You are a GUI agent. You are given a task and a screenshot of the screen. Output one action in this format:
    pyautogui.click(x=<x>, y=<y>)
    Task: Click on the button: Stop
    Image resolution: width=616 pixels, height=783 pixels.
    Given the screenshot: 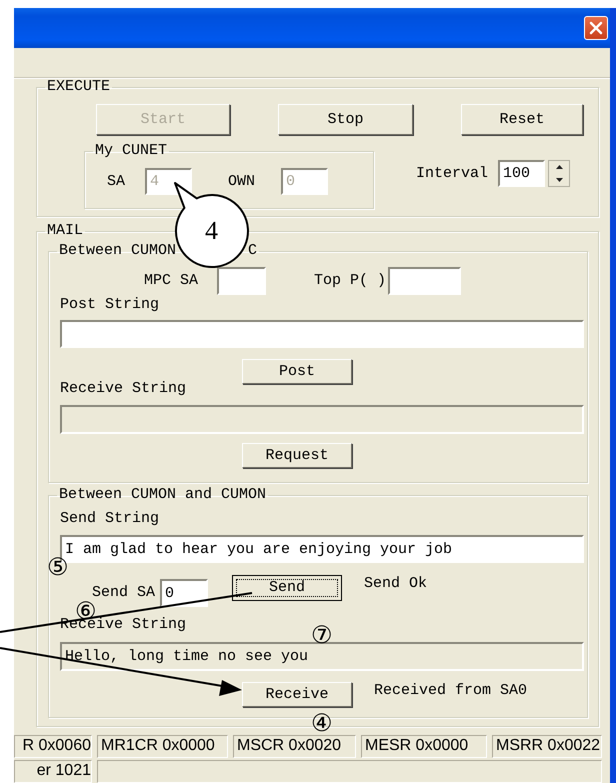 What is the action you would take?
    pyautogui.click(x=345, y=119)
    